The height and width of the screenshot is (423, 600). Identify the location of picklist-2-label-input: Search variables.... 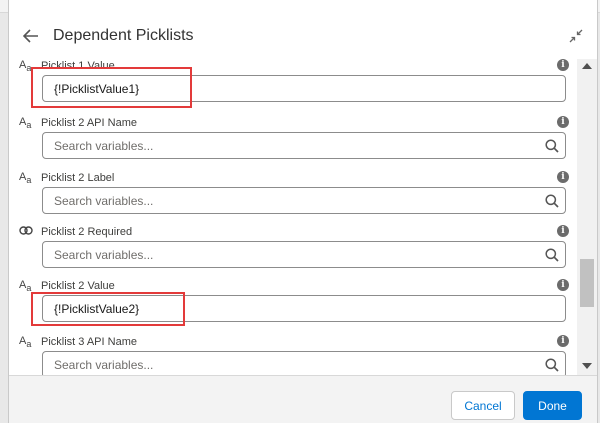
(304, 200).